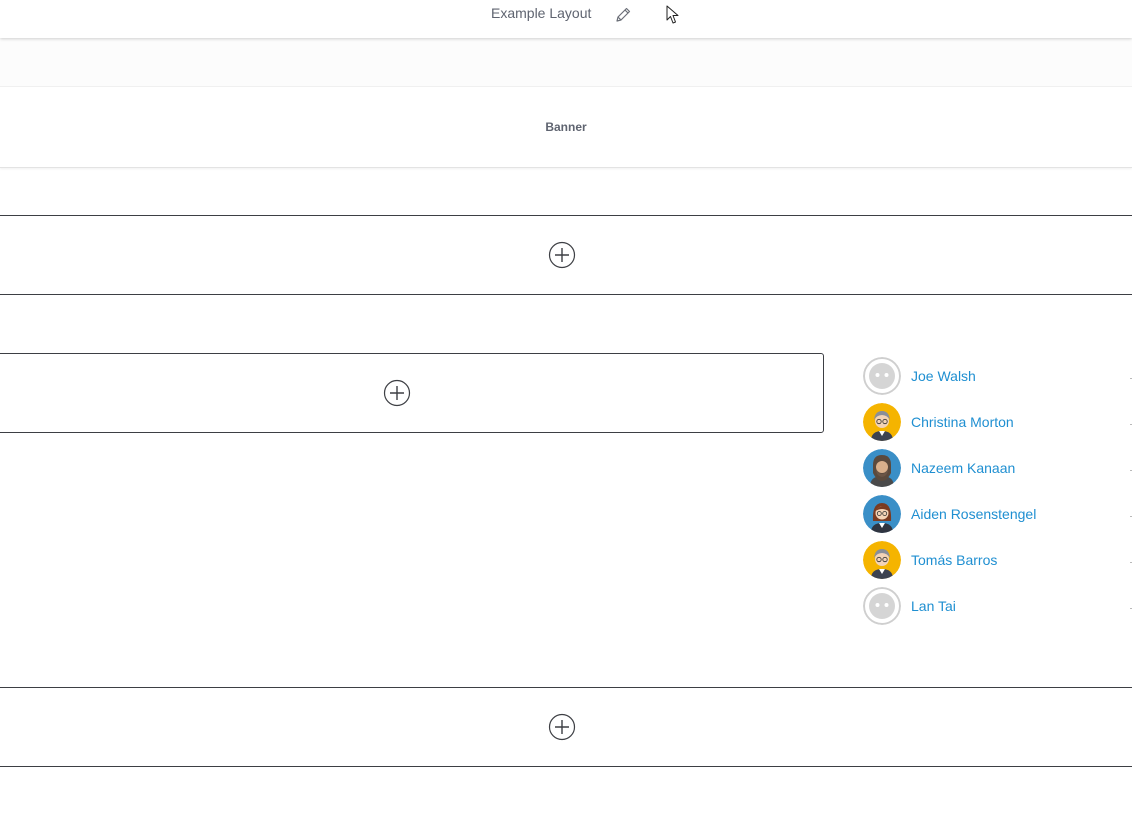 Image resolution: width=1132 pixels, height=840 pixels. Describe the element at coordinates (412, 393) in the screenshot. I see `drop-zone-column` at that location.